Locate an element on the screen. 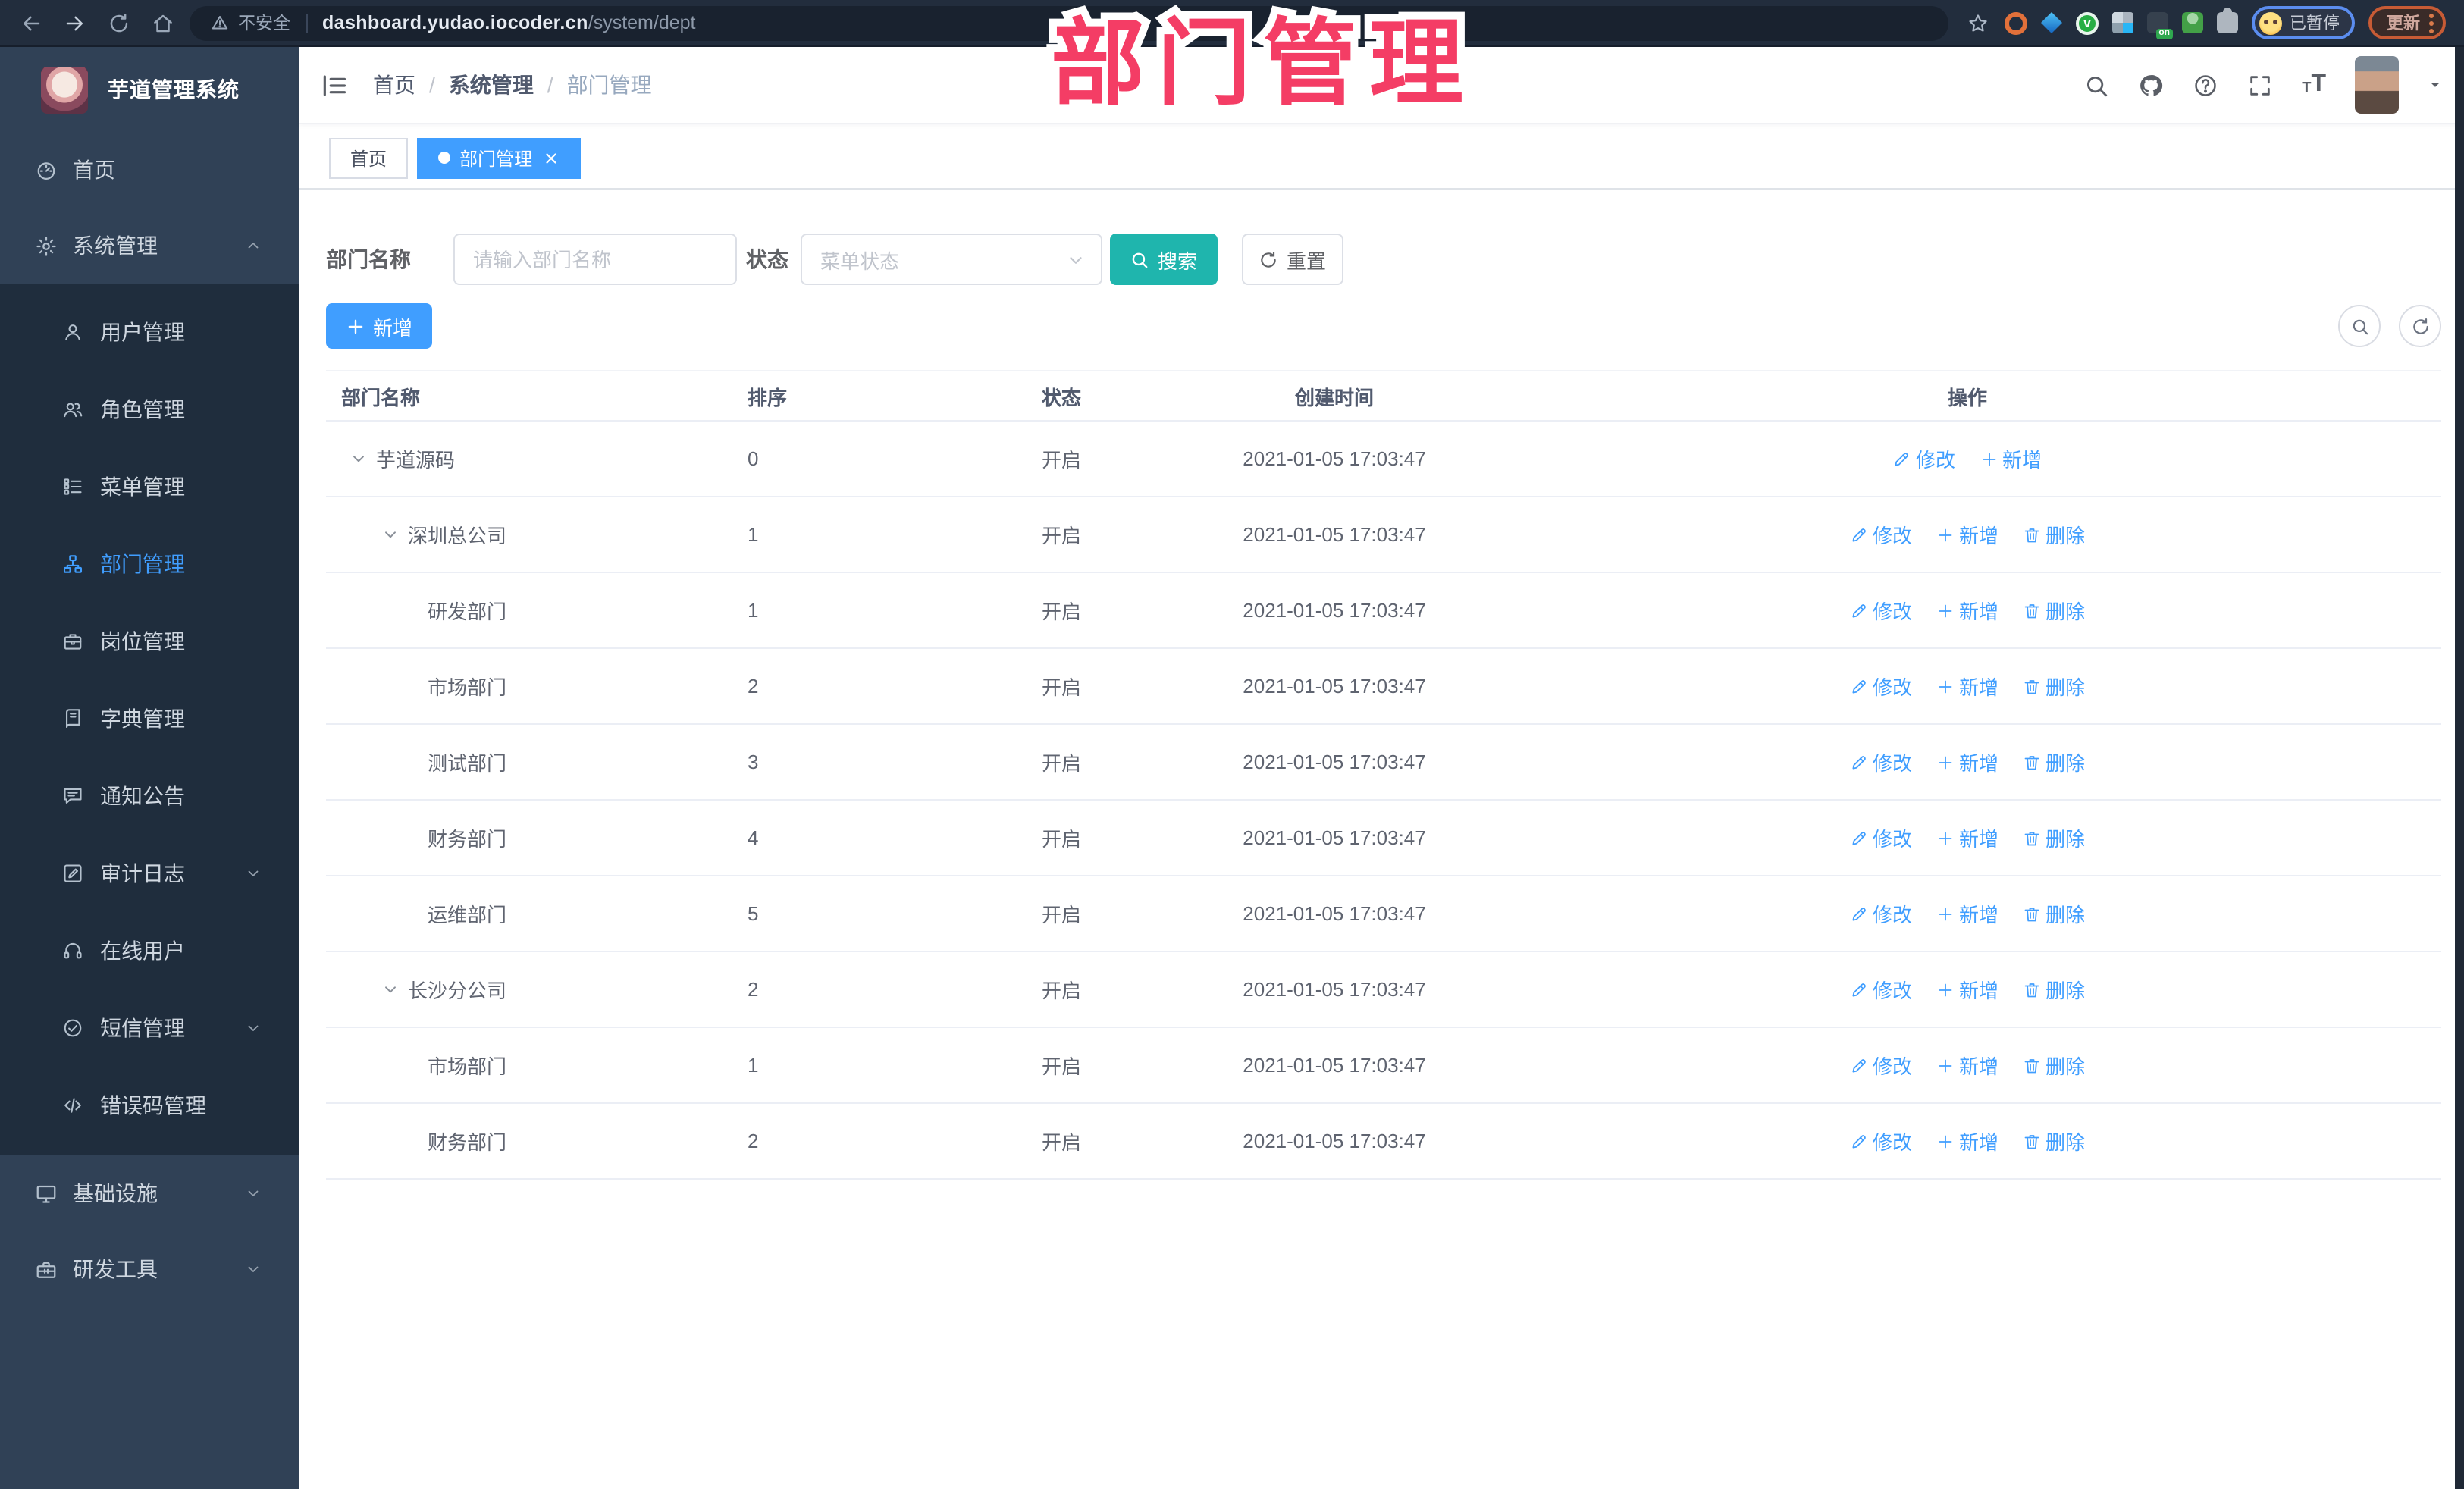 The width and height of the screenshot is (2464, 1489). search-button: 搜索 is located at coordinates (1164, 259).